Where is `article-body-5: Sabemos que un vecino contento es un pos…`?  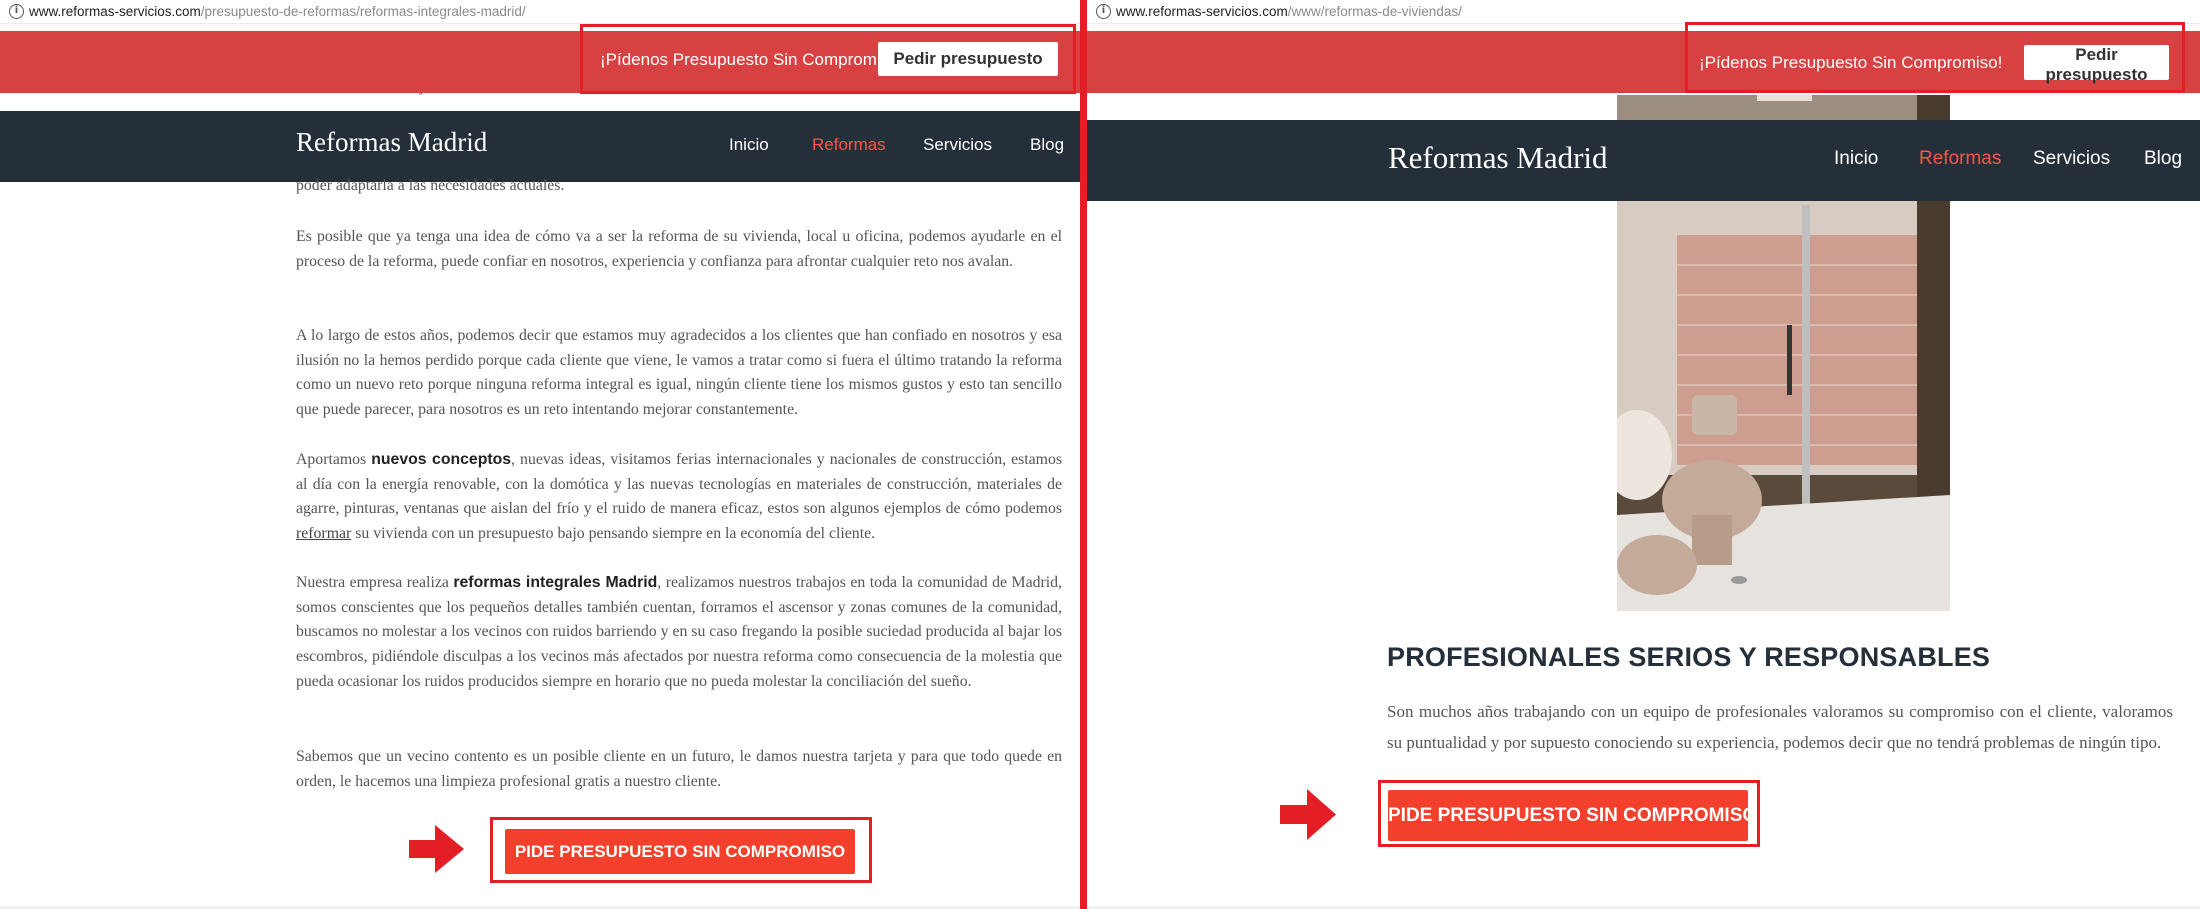 article-body-5: Sabemos que un vecino contento es un pos… is located at coordinates (679, 769).